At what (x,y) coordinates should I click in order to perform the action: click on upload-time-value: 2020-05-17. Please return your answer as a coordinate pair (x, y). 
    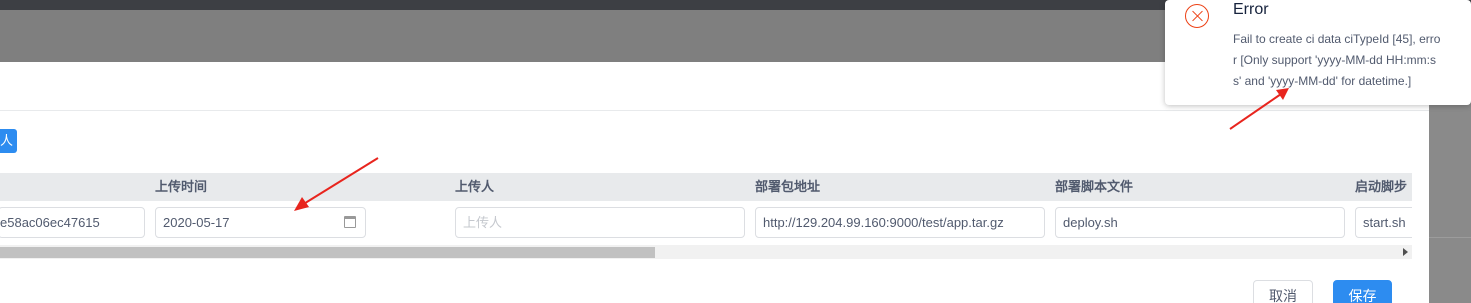
    Looking at the image, I should click on (196, 222).